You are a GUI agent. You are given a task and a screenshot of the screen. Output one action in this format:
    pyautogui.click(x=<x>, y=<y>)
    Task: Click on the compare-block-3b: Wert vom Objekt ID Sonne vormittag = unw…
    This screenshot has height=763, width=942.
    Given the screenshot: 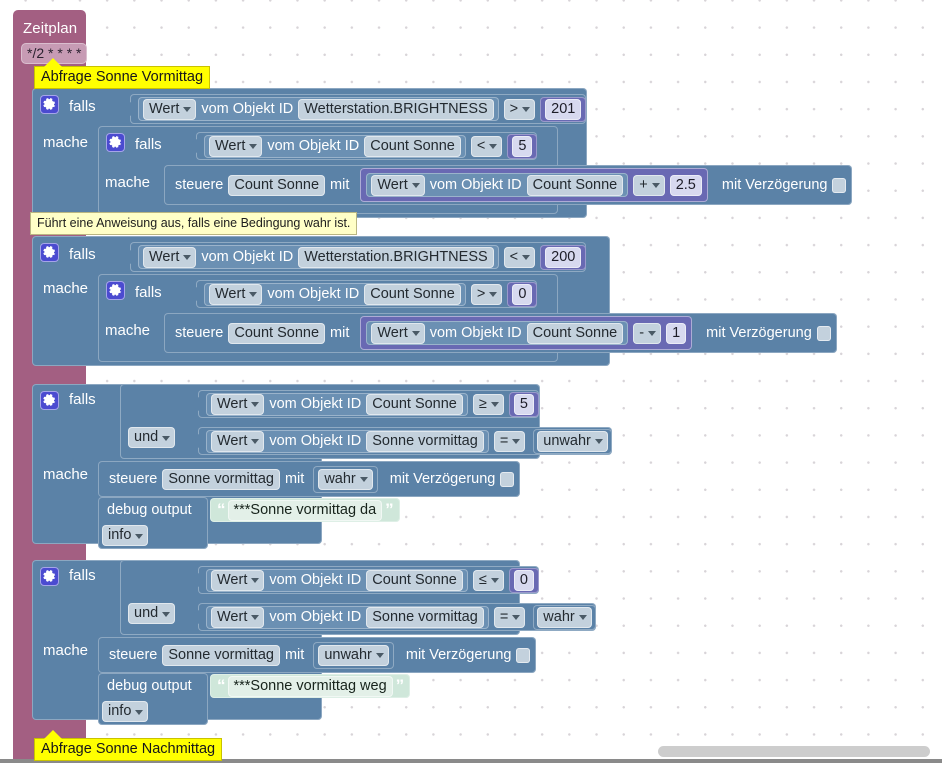 What is the action you would take?
    pyautogui.click(x=402, y=441)
    